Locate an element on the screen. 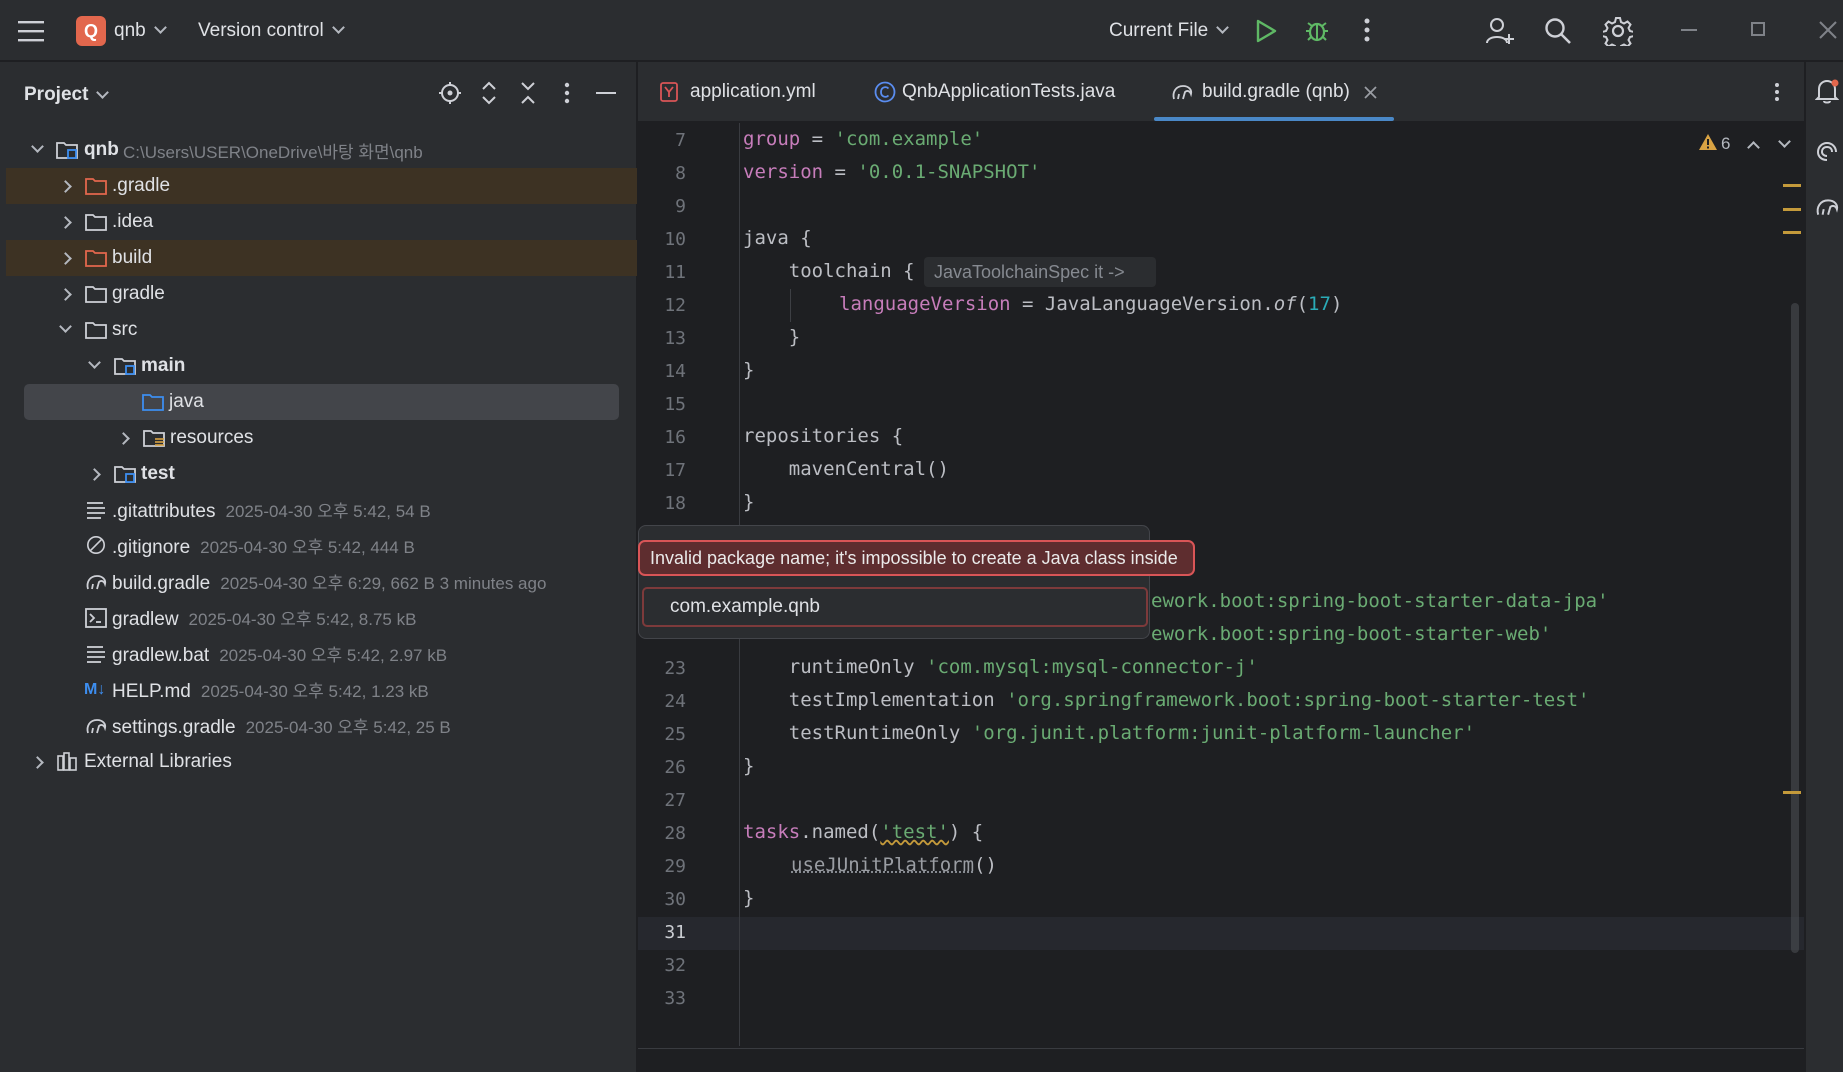 This screenshot has height=1072, width=1843. file-meta: 2025-04-30 오후 5:42, 8.75 kB is located at coordinates (302, 619).